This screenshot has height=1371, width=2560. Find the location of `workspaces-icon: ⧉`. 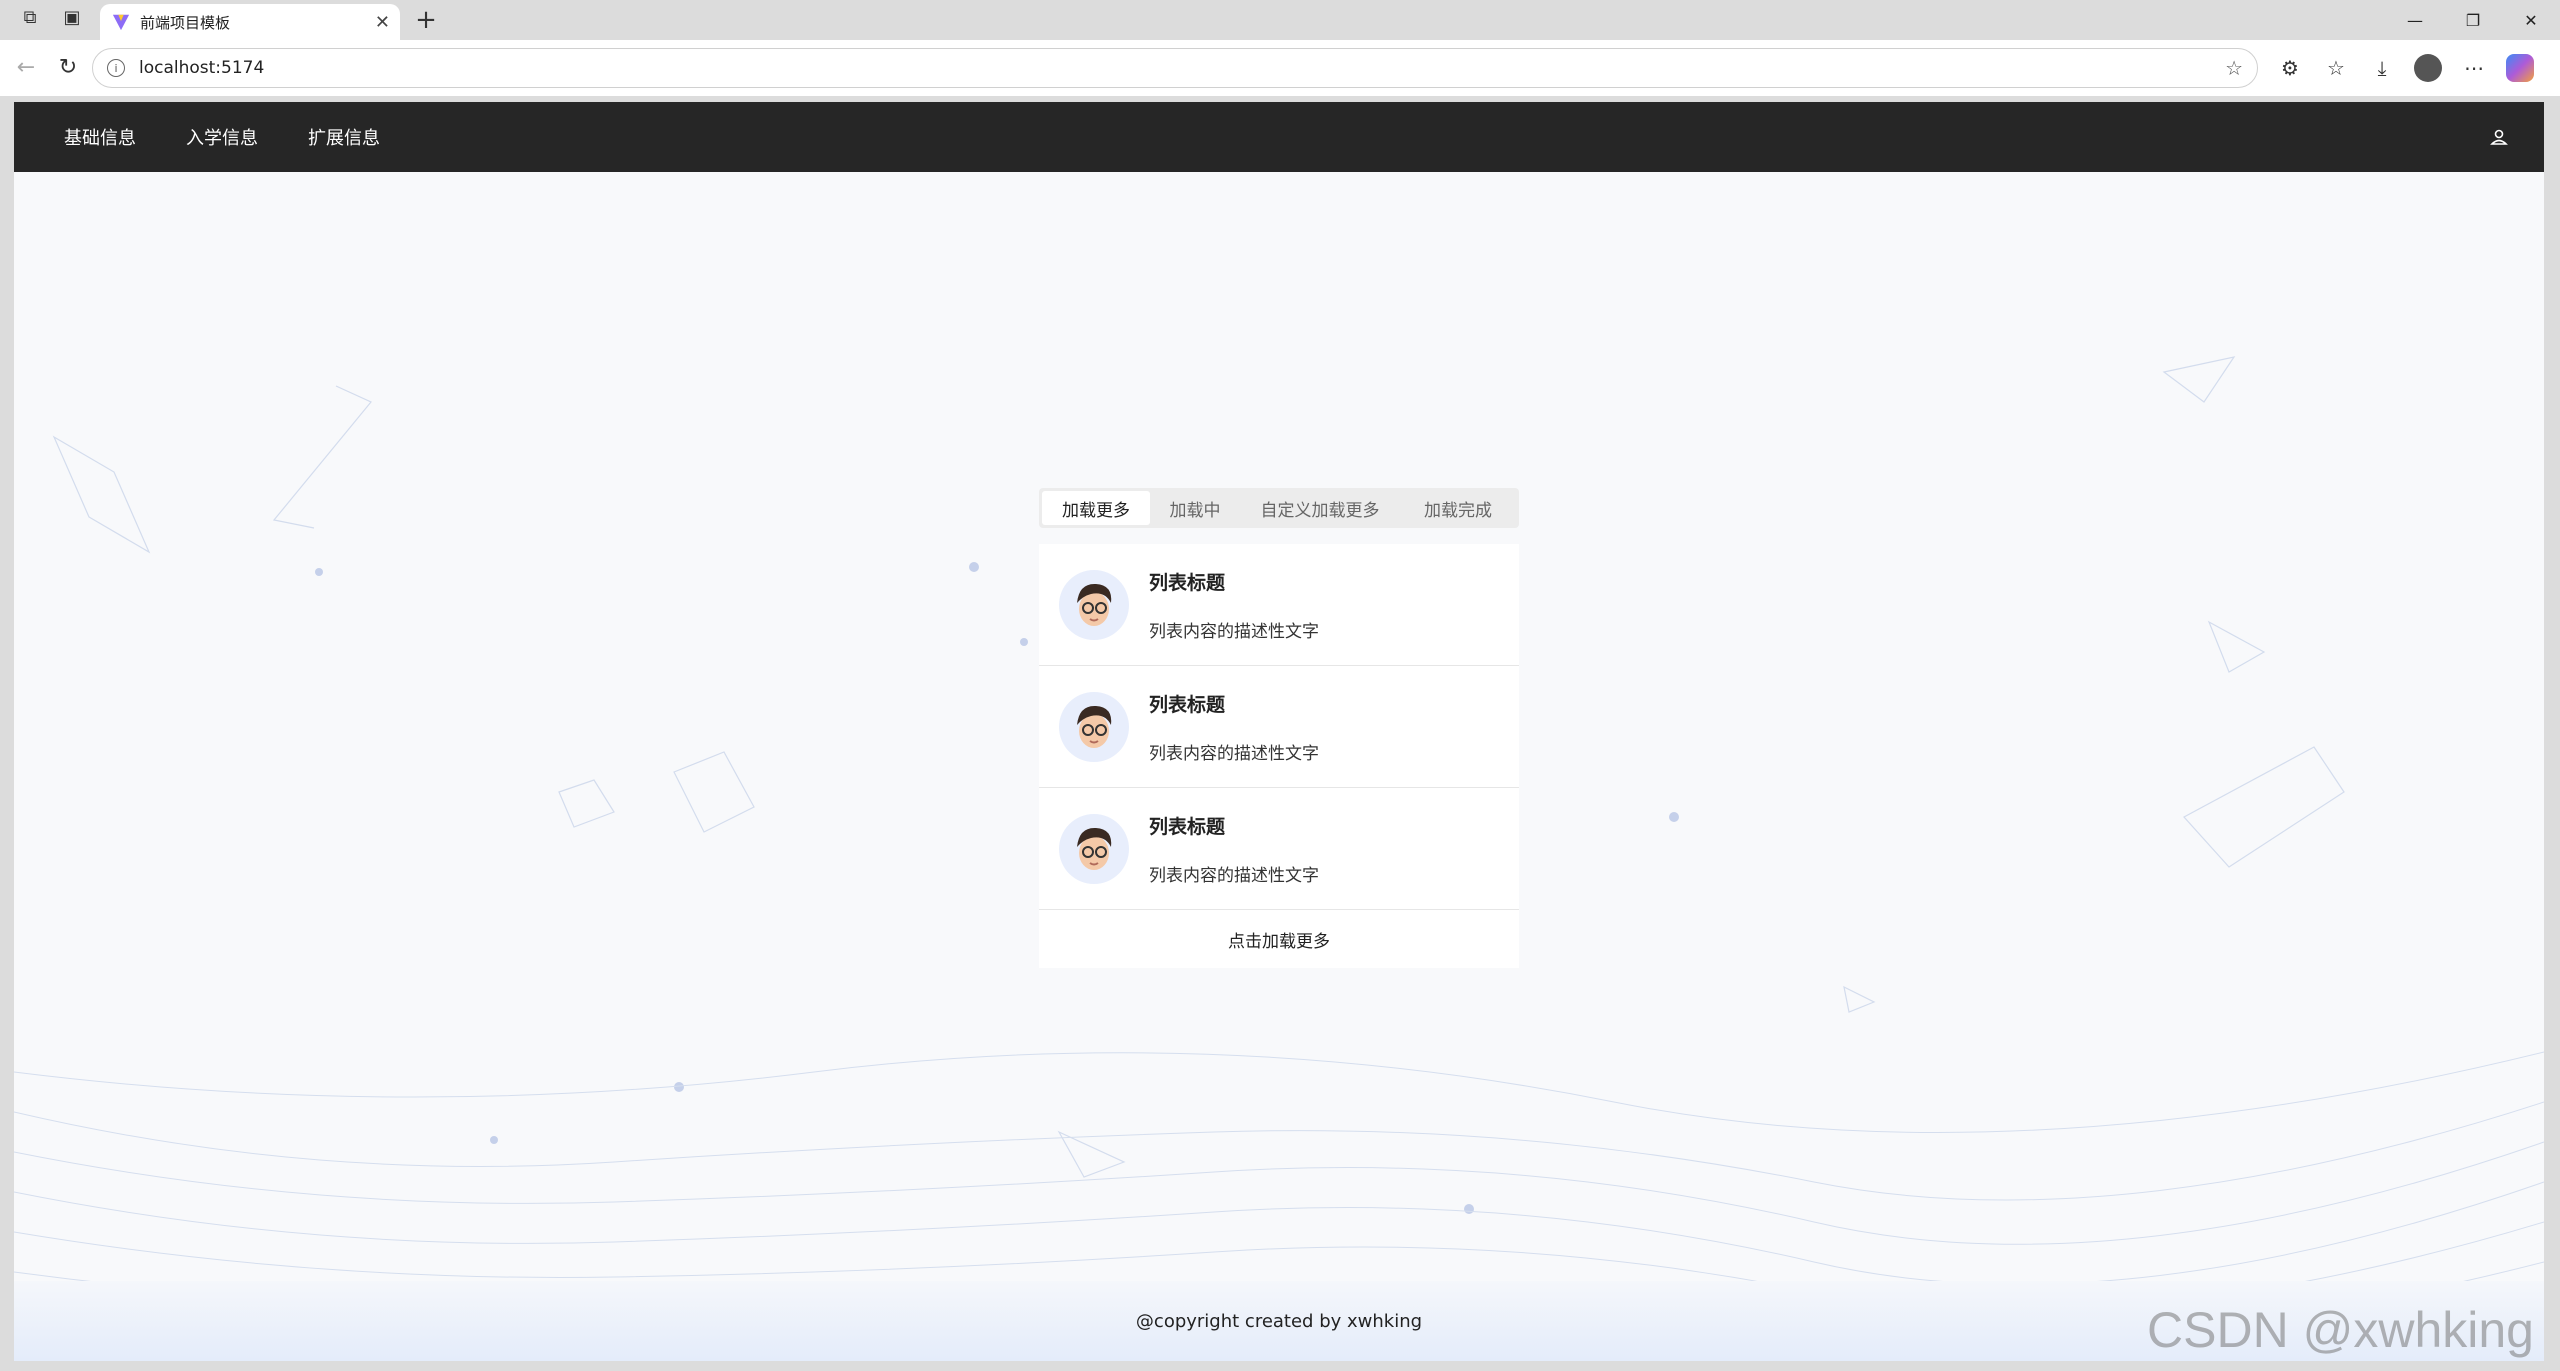

workspaces-icon: ⧉ is located at coordinates (30, 18).